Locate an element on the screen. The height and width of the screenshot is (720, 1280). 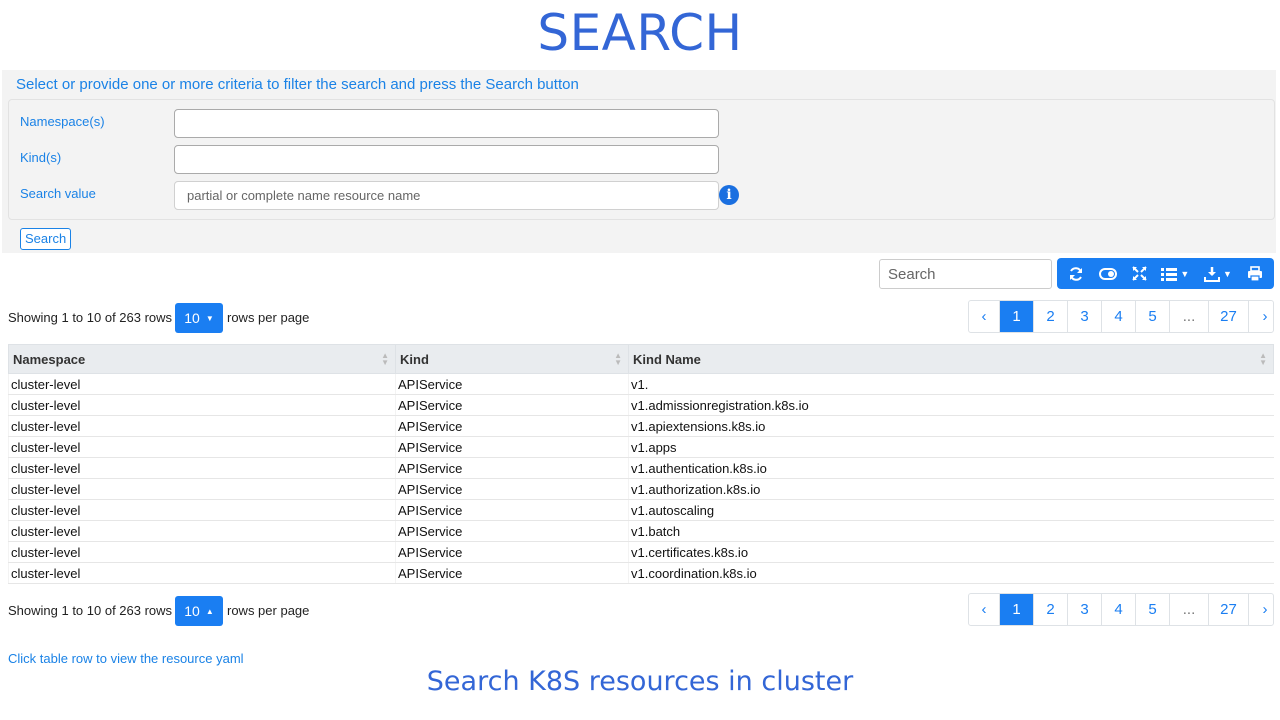
search-value-label: Search value is located at coordinates (58, 193).